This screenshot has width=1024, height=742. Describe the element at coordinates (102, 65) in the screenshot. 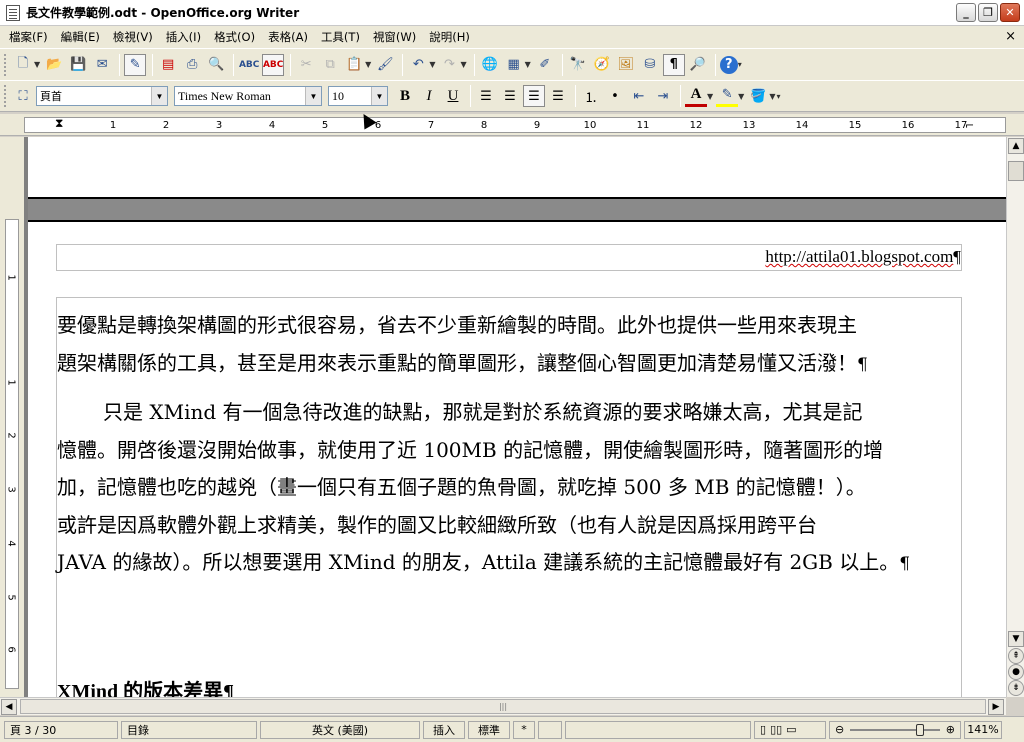

I see `email-icon: ✉` at that location.